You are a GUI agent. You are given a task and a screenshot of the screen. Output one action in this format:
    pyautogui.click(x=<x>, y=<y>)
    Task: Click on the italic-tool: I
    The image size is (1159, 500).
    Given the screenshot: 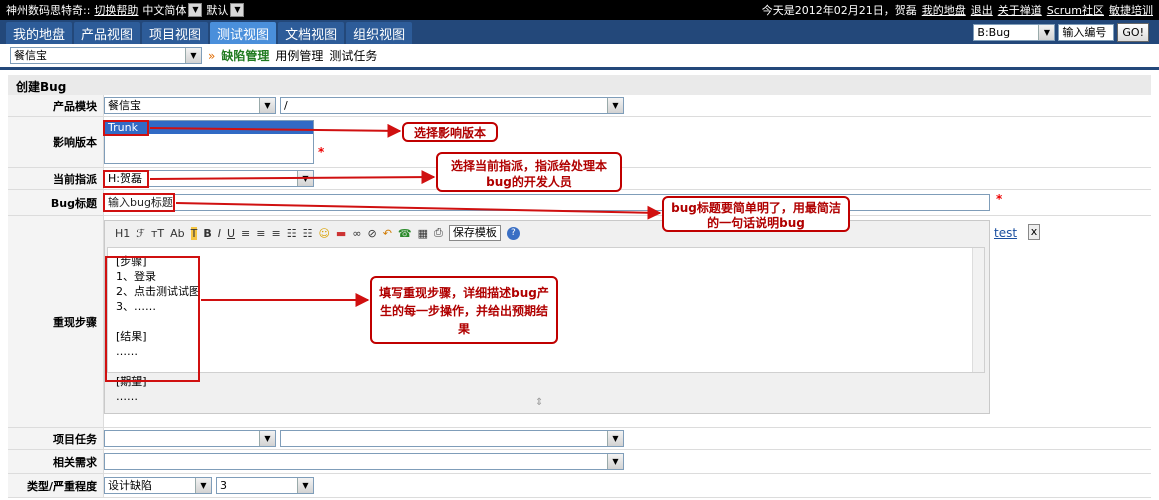 What is the action you would take?
    pyautogui.click(x=219, y=233)
    